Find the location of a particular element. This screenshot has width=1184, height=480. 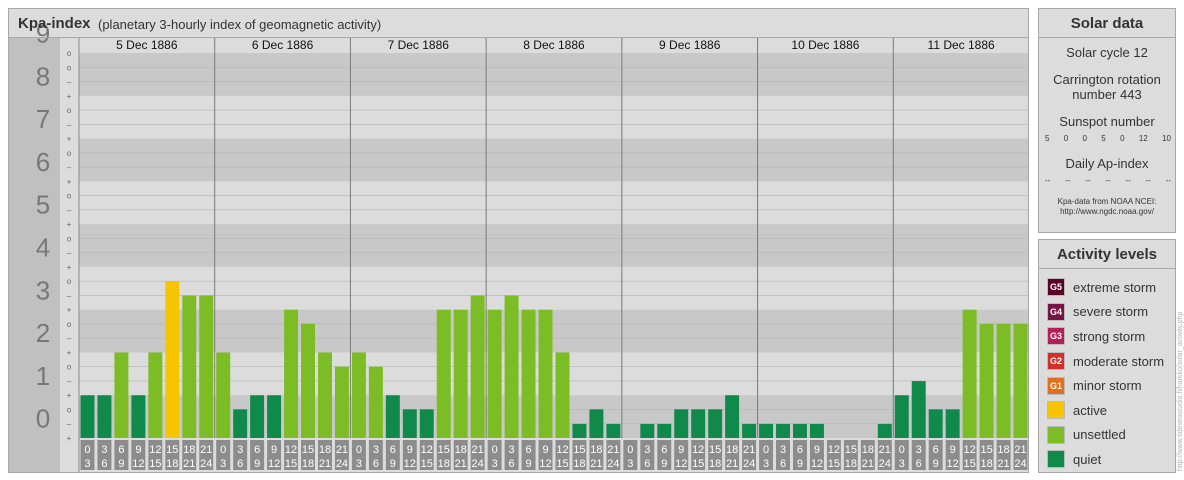

legend-swatch: G3 is located at coordinates (1056, 336).